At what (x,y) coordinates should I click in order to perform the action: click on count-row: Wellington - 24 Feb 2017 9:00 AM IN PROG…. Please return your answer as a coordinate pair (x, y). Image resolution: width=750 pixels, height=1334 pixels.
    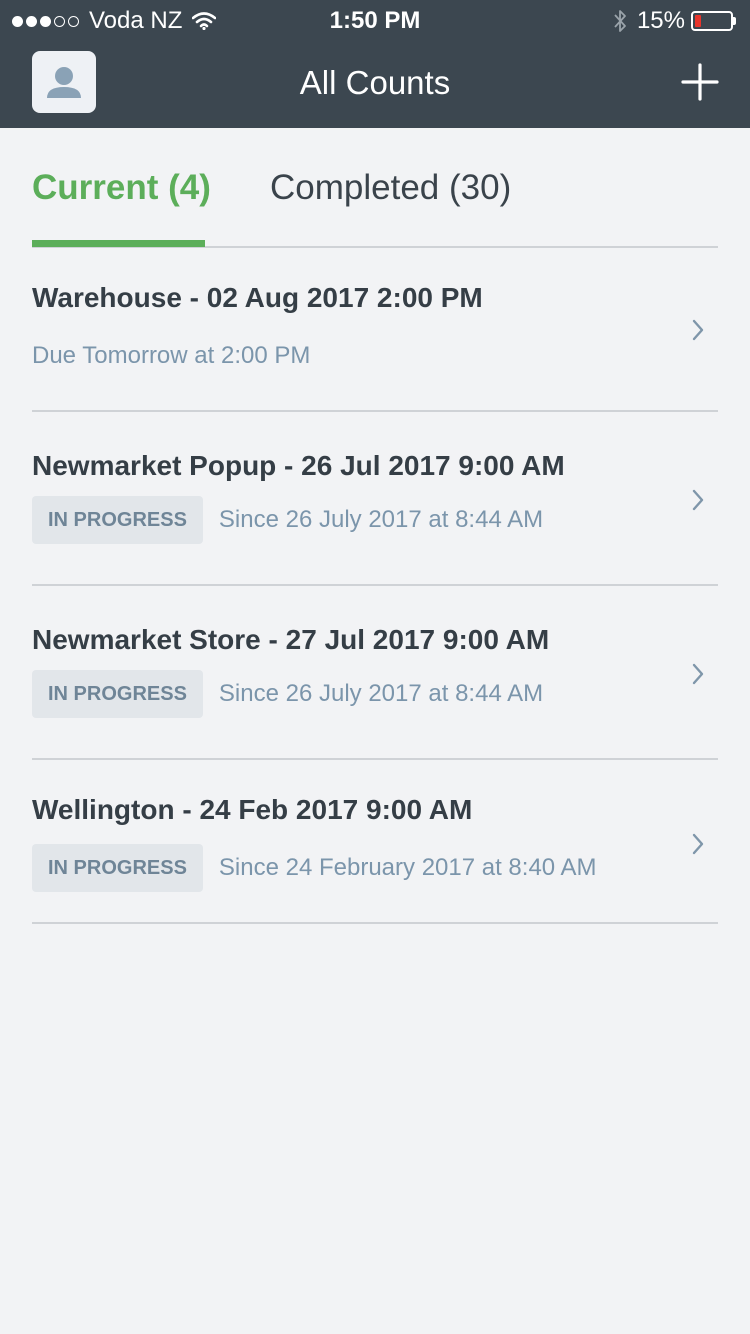
    Looking at the image, I should click on (375, 842).